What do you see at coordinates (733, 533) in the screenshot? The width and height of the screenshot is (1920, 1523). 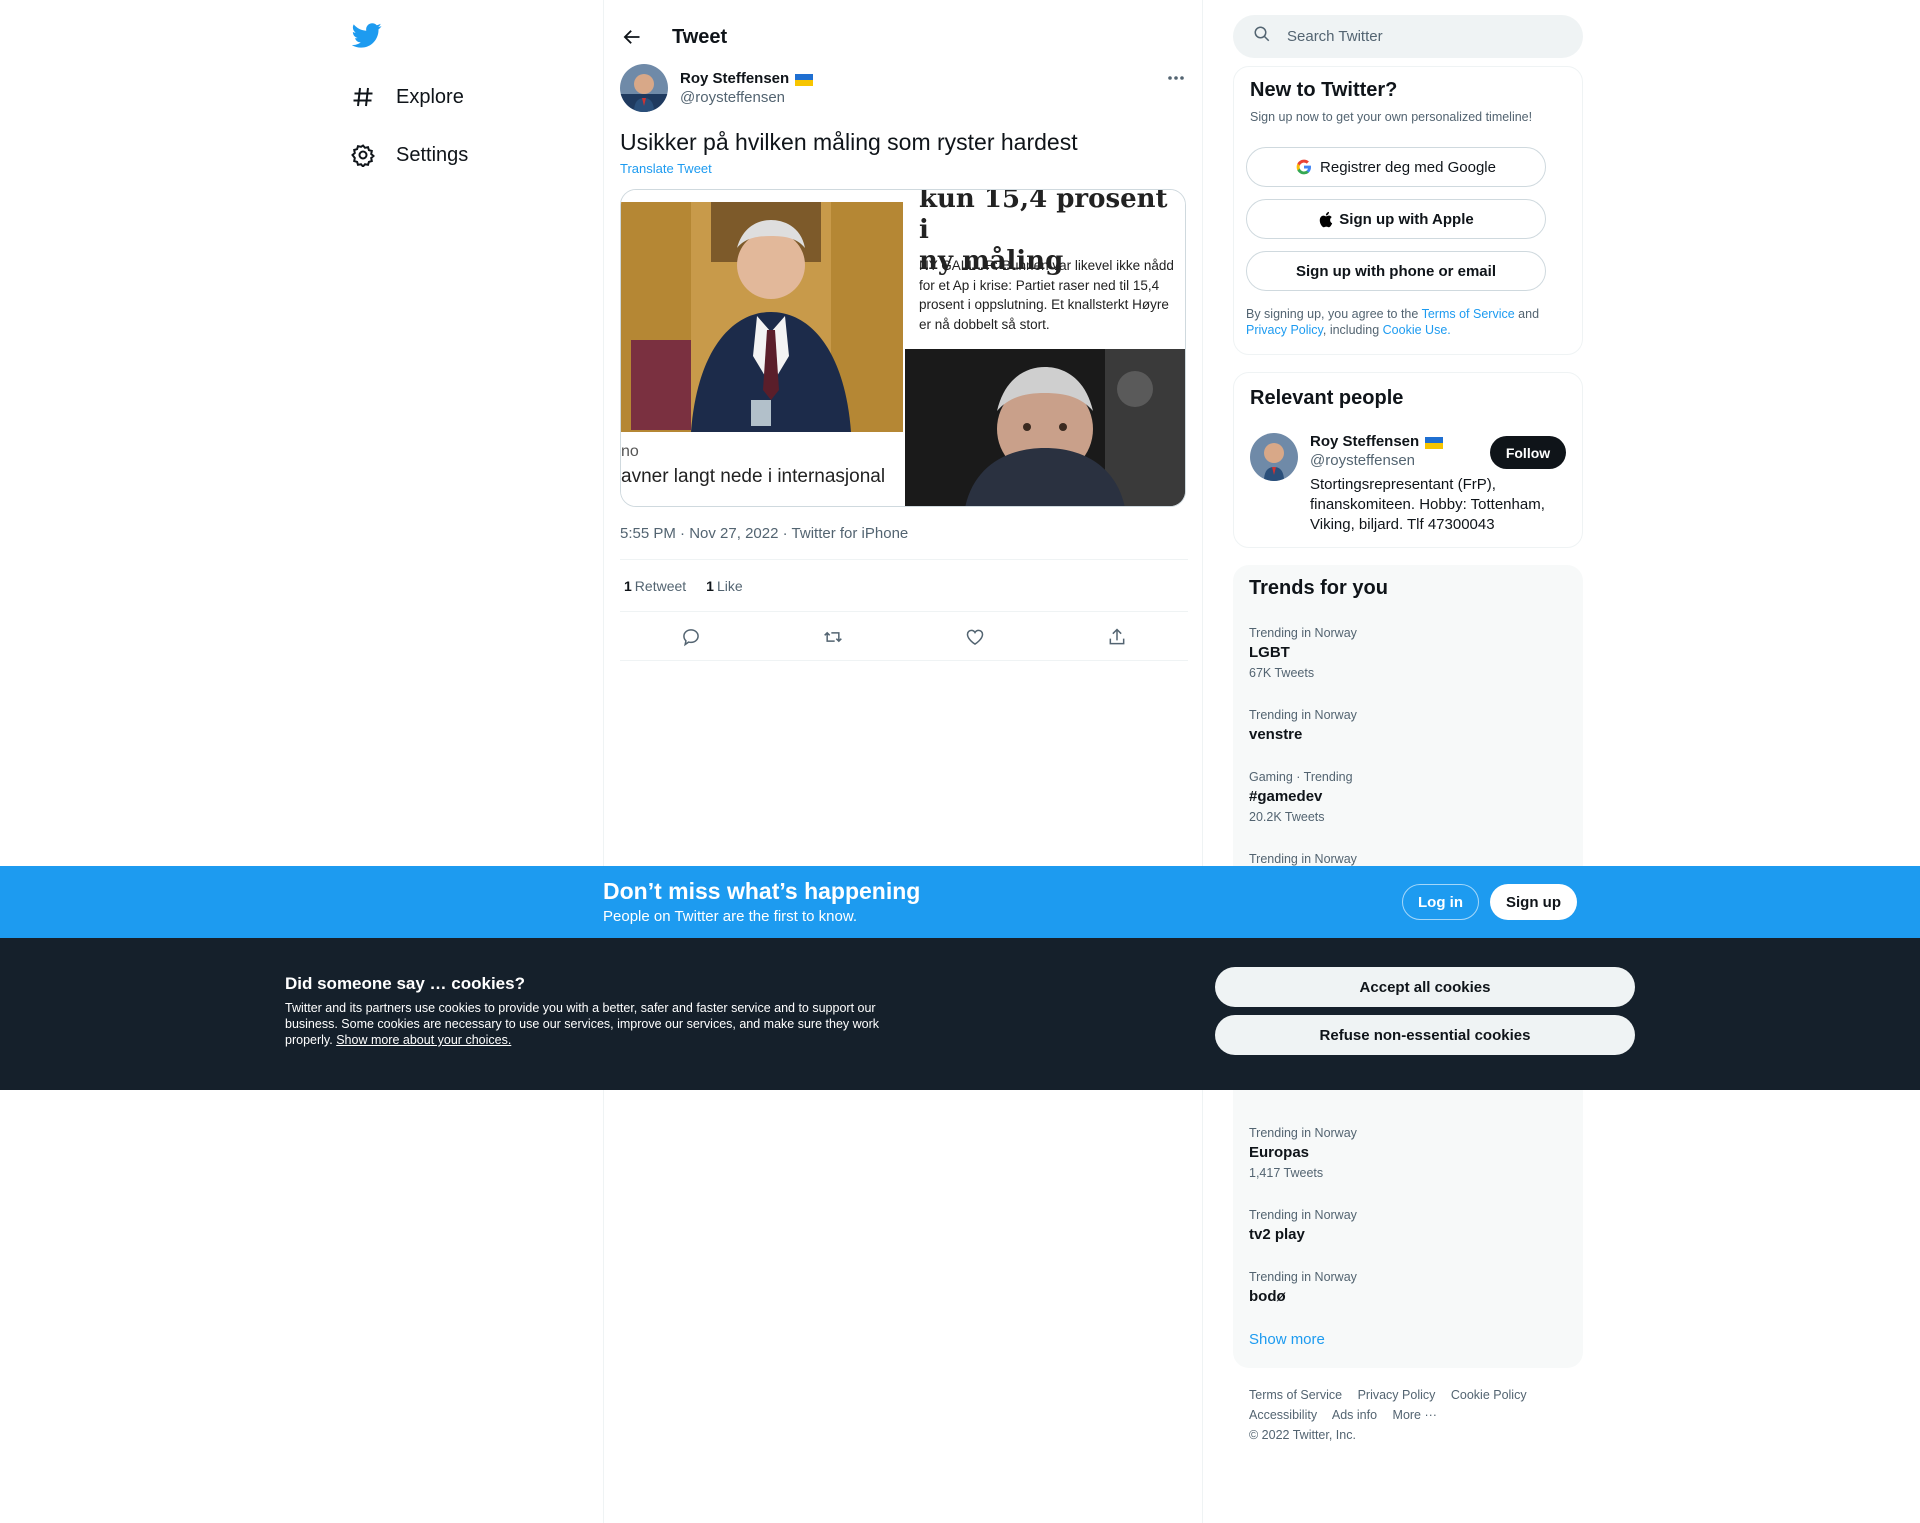 I see `tweet-date: Nov 27, 2022` at bounding box center [733, 533].